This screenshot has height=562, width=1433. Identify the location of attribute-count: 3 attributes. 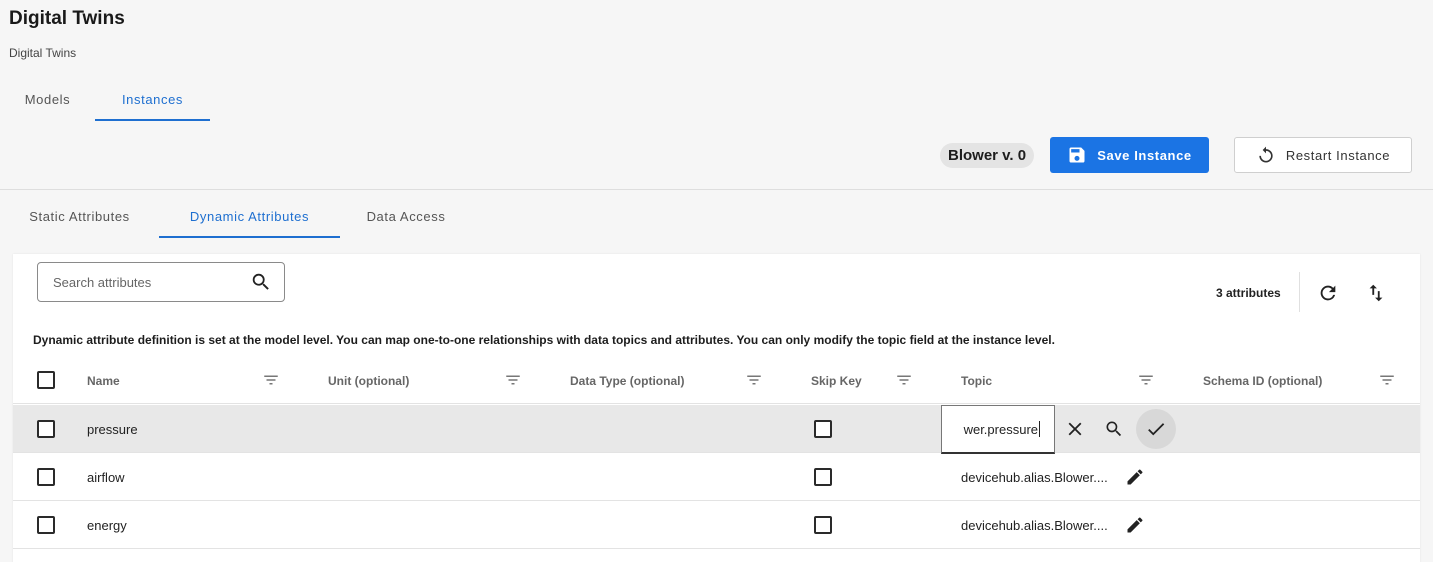
(1248, 293).